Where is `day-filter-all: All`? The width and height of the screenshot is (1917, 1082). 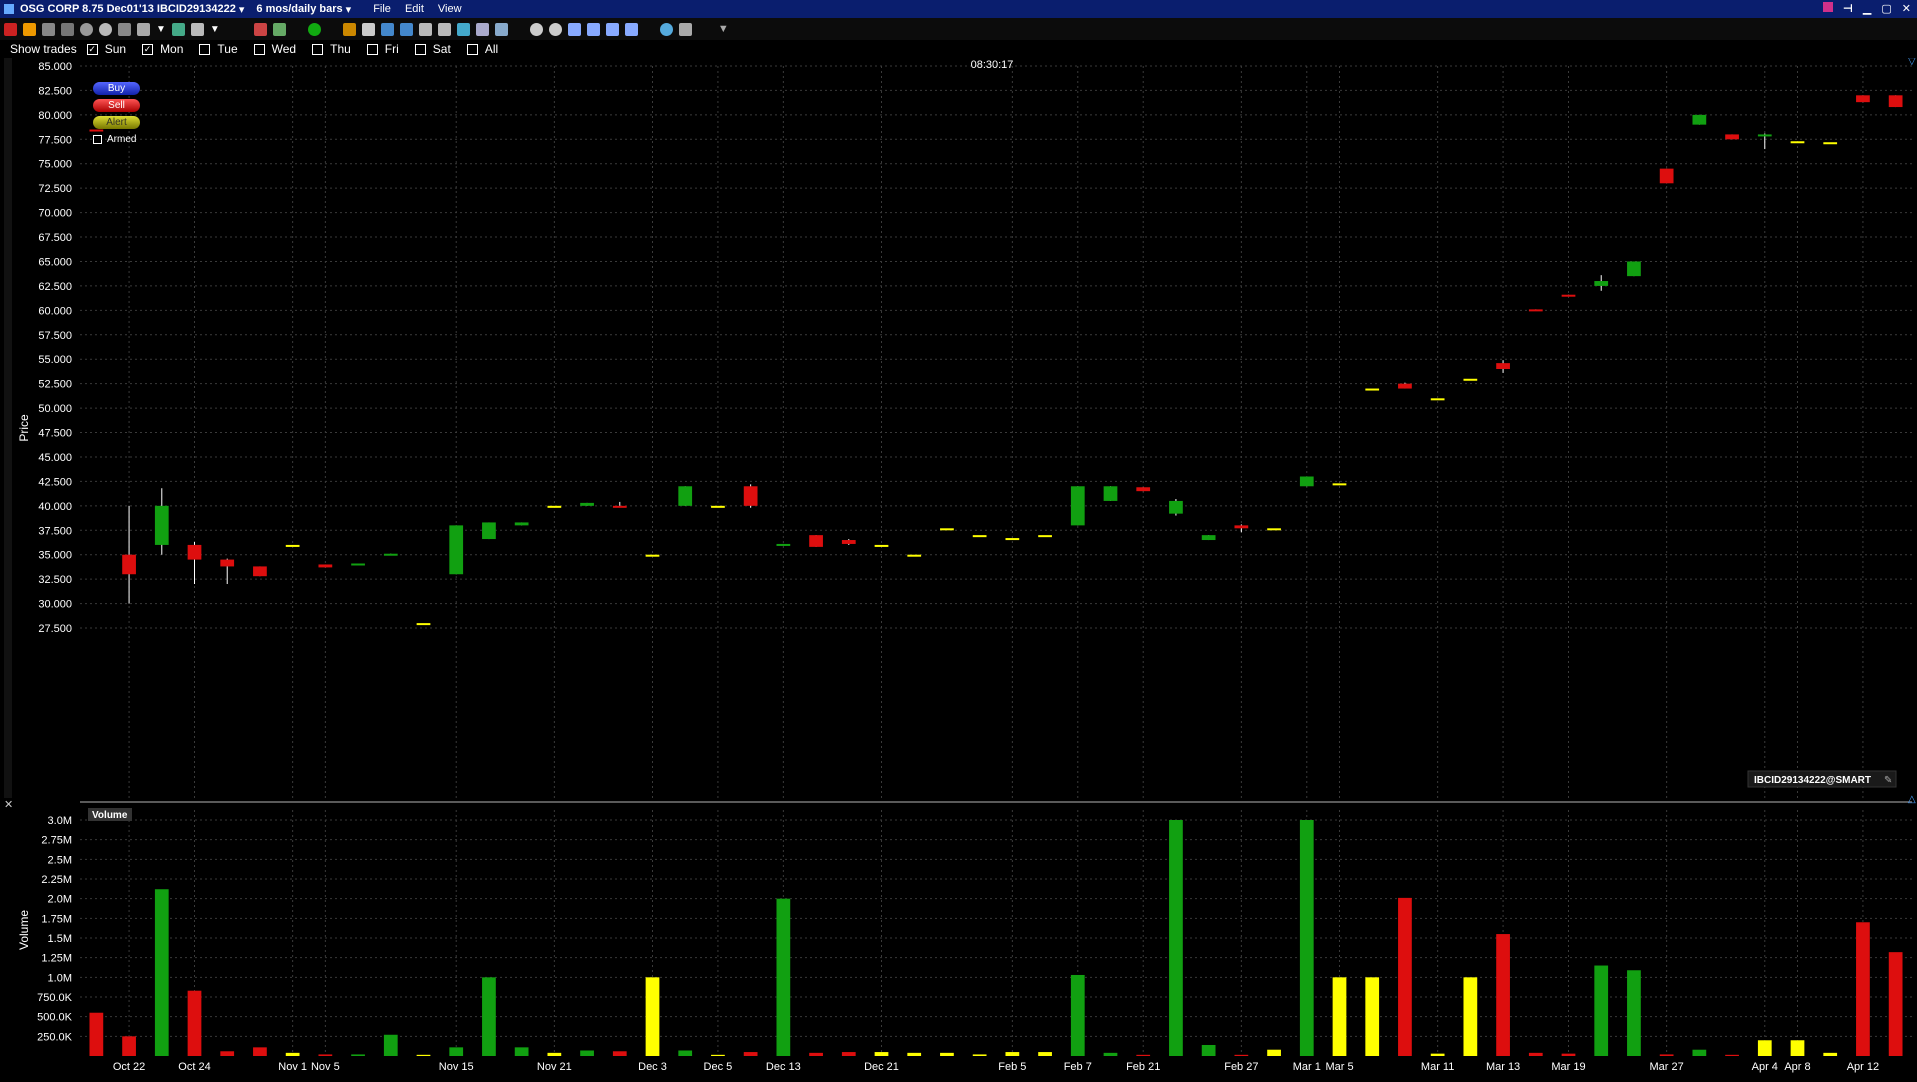 day-filter-all: All is located at coordinates (482, 49).